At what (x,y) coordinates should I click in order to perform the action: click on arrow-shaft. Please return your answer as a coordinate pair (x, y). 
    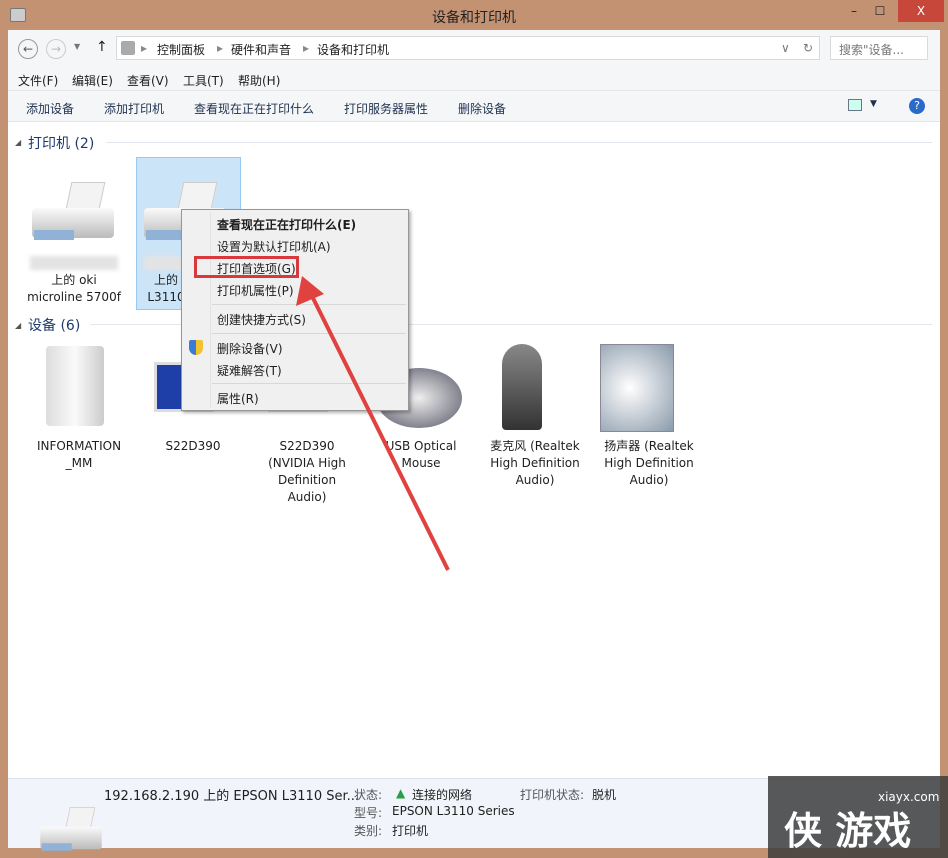
    Looking at the image, I should click on (379, 431).